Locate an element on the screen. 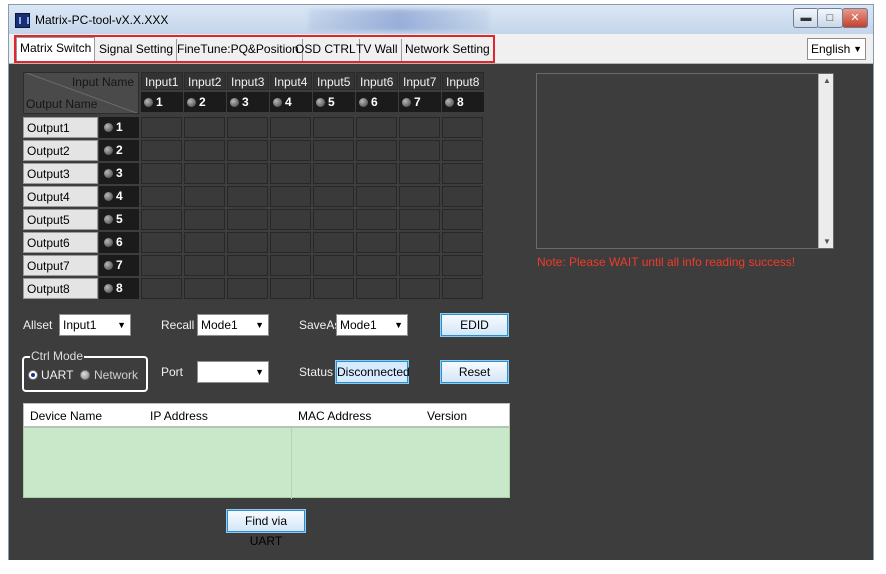 This screenshot has height=574, width=886. input-index: 6 is located at coordinates (377, 102).